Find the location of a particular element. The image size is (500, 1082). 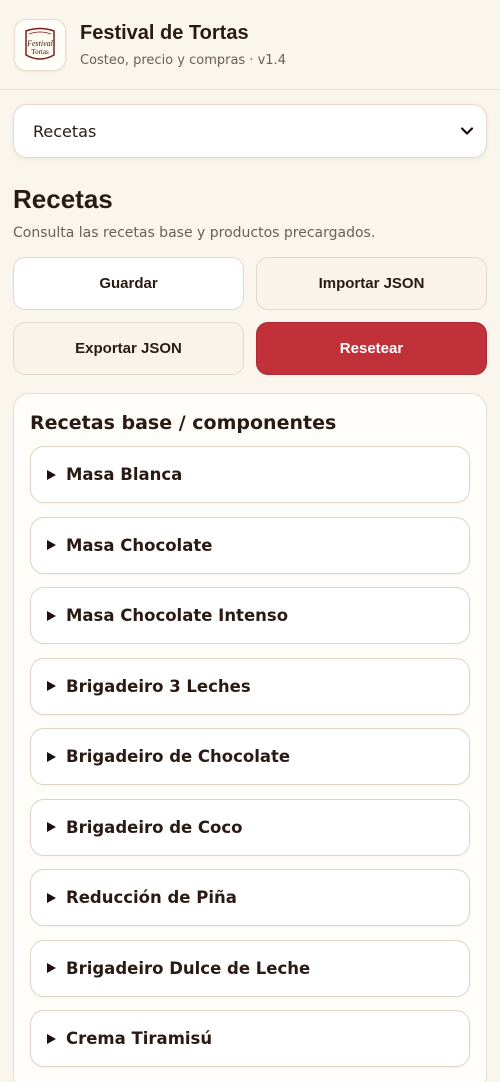

recipe-item: Brigadeiro de Coco is located at coordinates (250, 827).